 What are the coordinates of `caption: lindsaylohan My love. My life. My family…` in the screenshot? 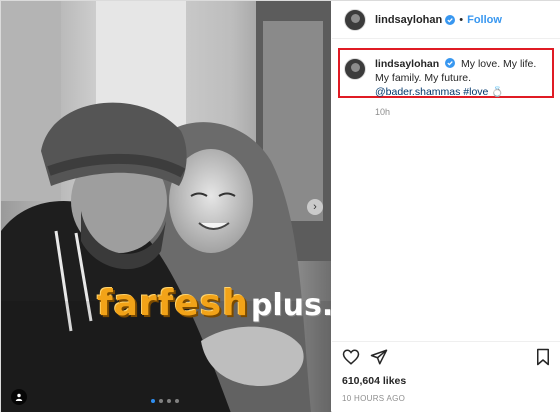 It's located at (446, 78).